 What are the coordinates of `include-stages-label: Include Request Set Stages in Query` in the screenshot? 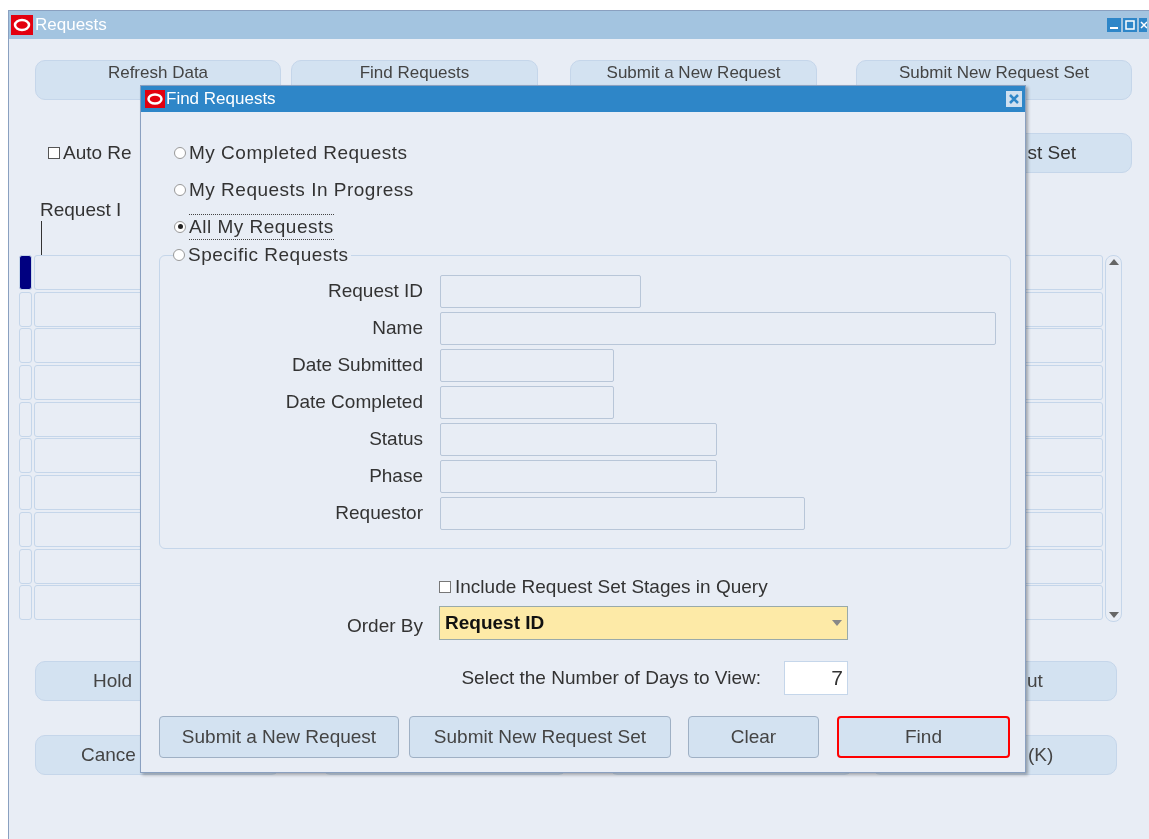 It's located at (611, 586).